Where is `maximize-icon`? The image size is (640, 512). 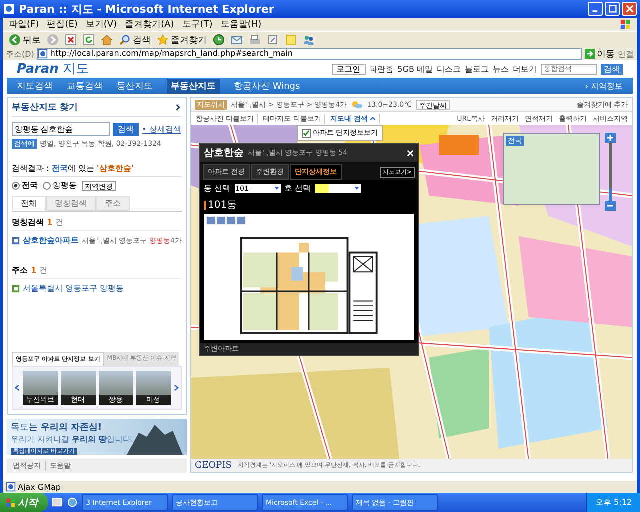
maximize-icon is located at coordinates (612, 9).